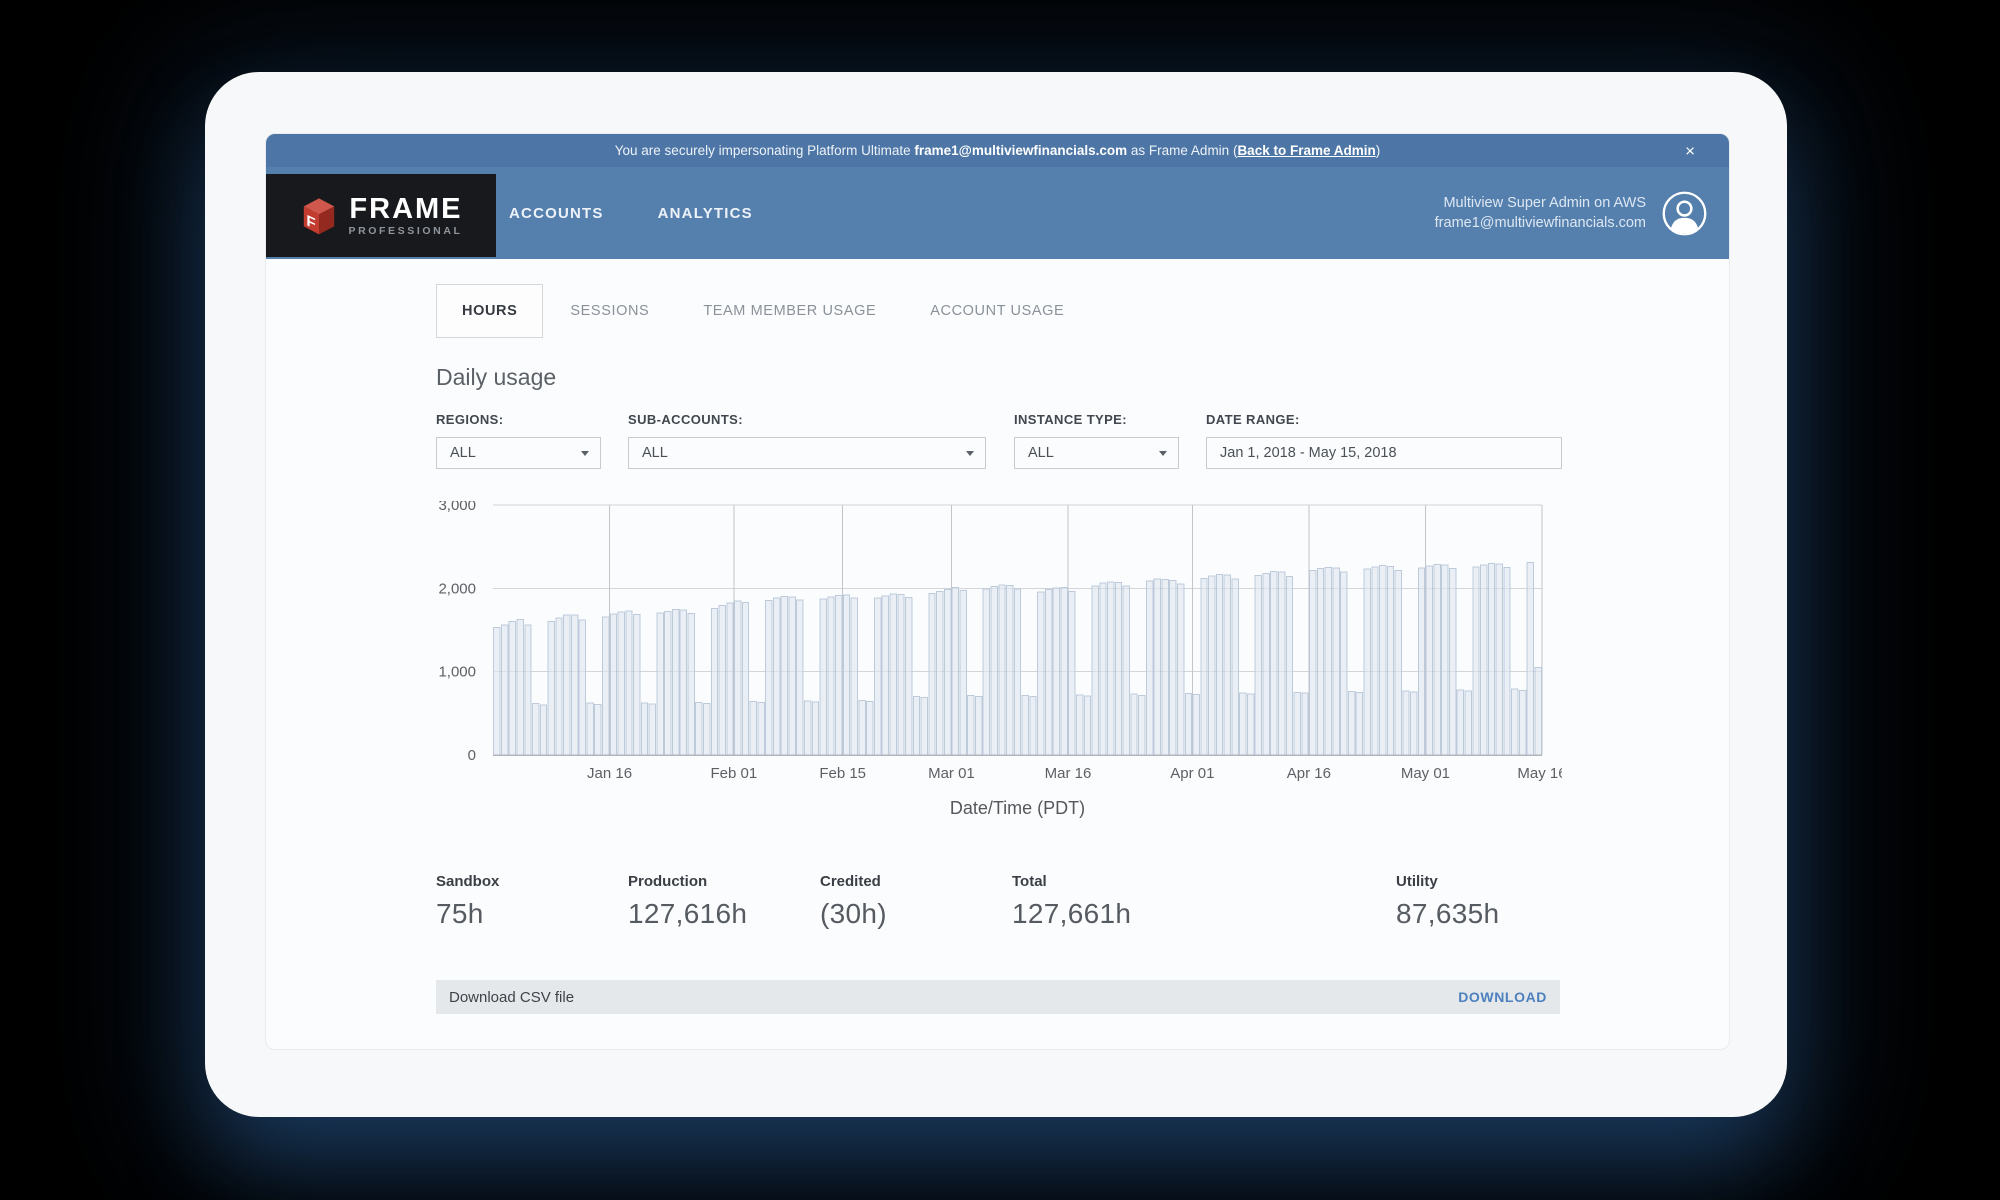 The image size is (2000, 1200). Describe the element at coordinates (789, 311) in the screenshot. I see `tab-team-member-usage: TEAM MEMBER USAGE` at that location.